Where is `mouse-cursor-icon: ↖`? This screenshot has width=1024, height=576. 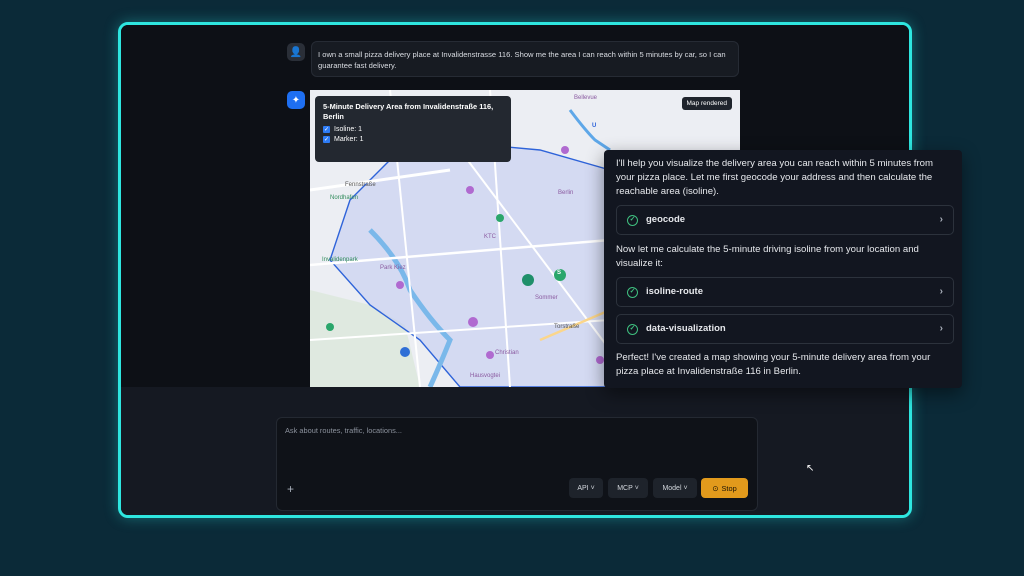 mouse-cursor-icon: ↖ is located at coordinates (810, 468).